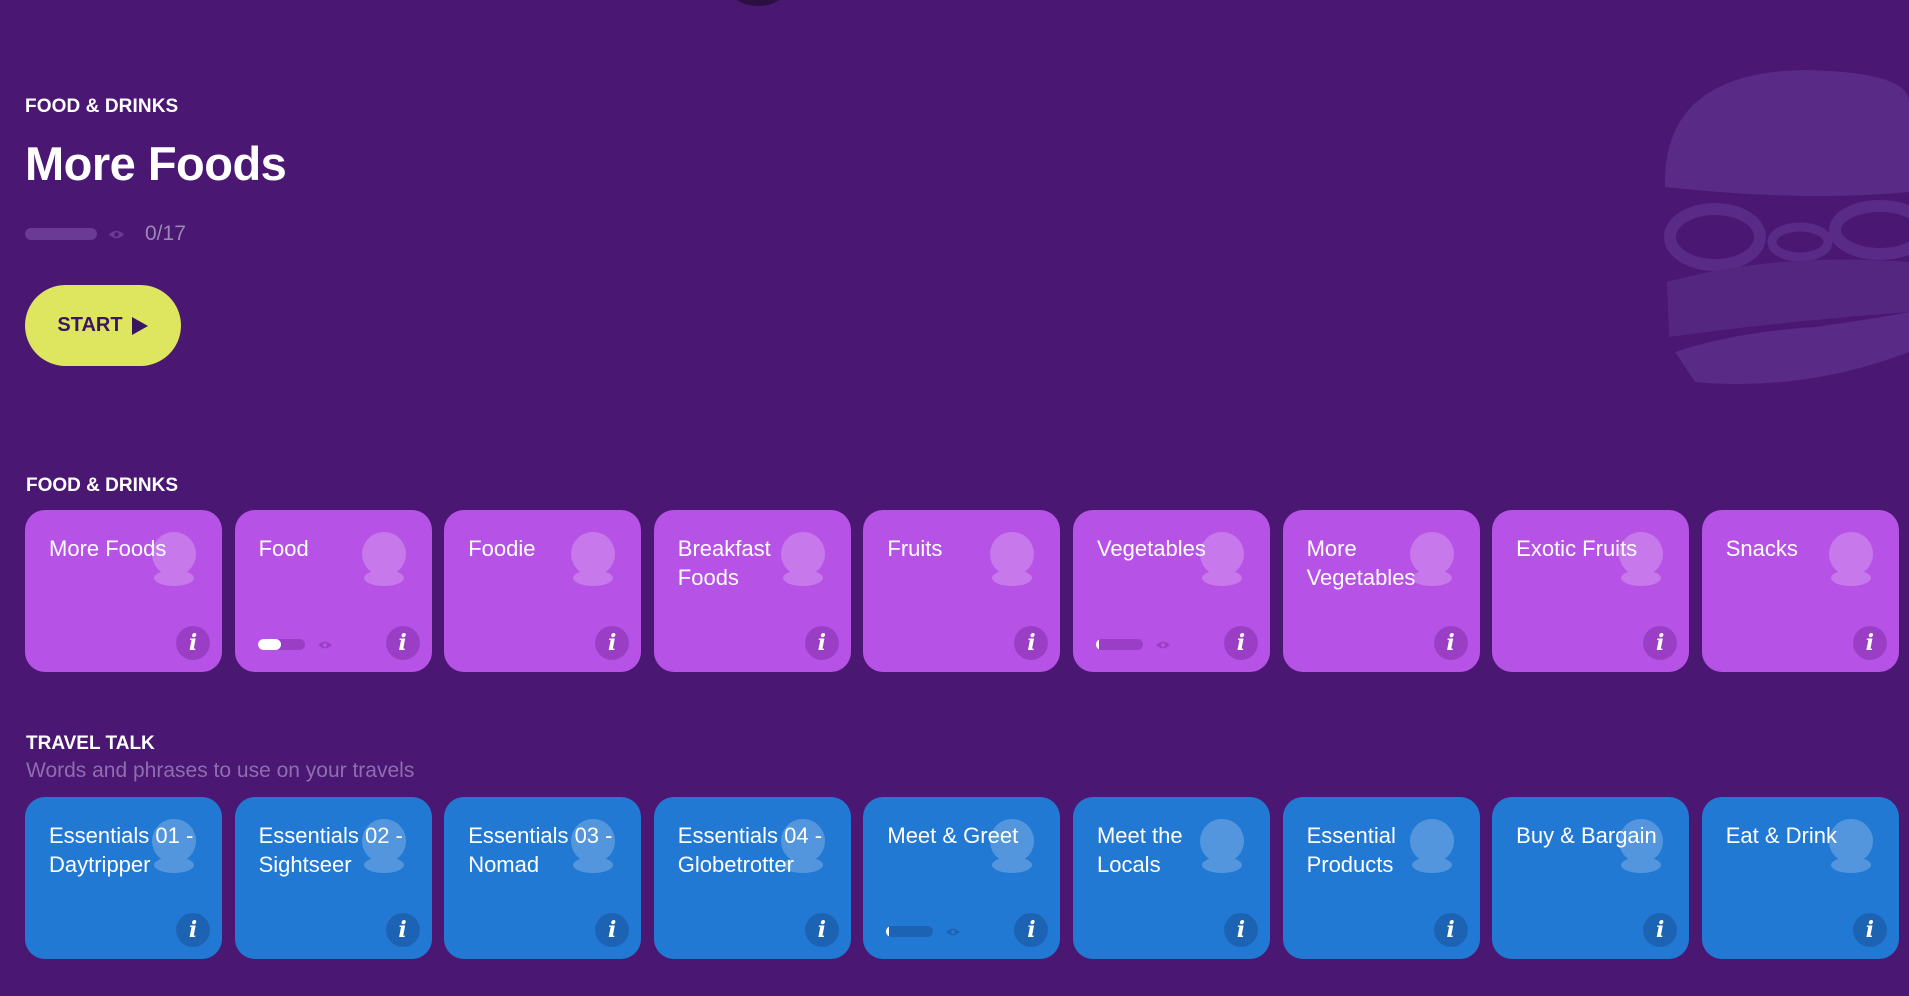 The height and width of the screenshot is (996, 1909). What do you see at coordinates (1586, 835) in the screenshot?
I see `lesson-card-title: Buy & Bargain` at bounding box center [1586, 835].